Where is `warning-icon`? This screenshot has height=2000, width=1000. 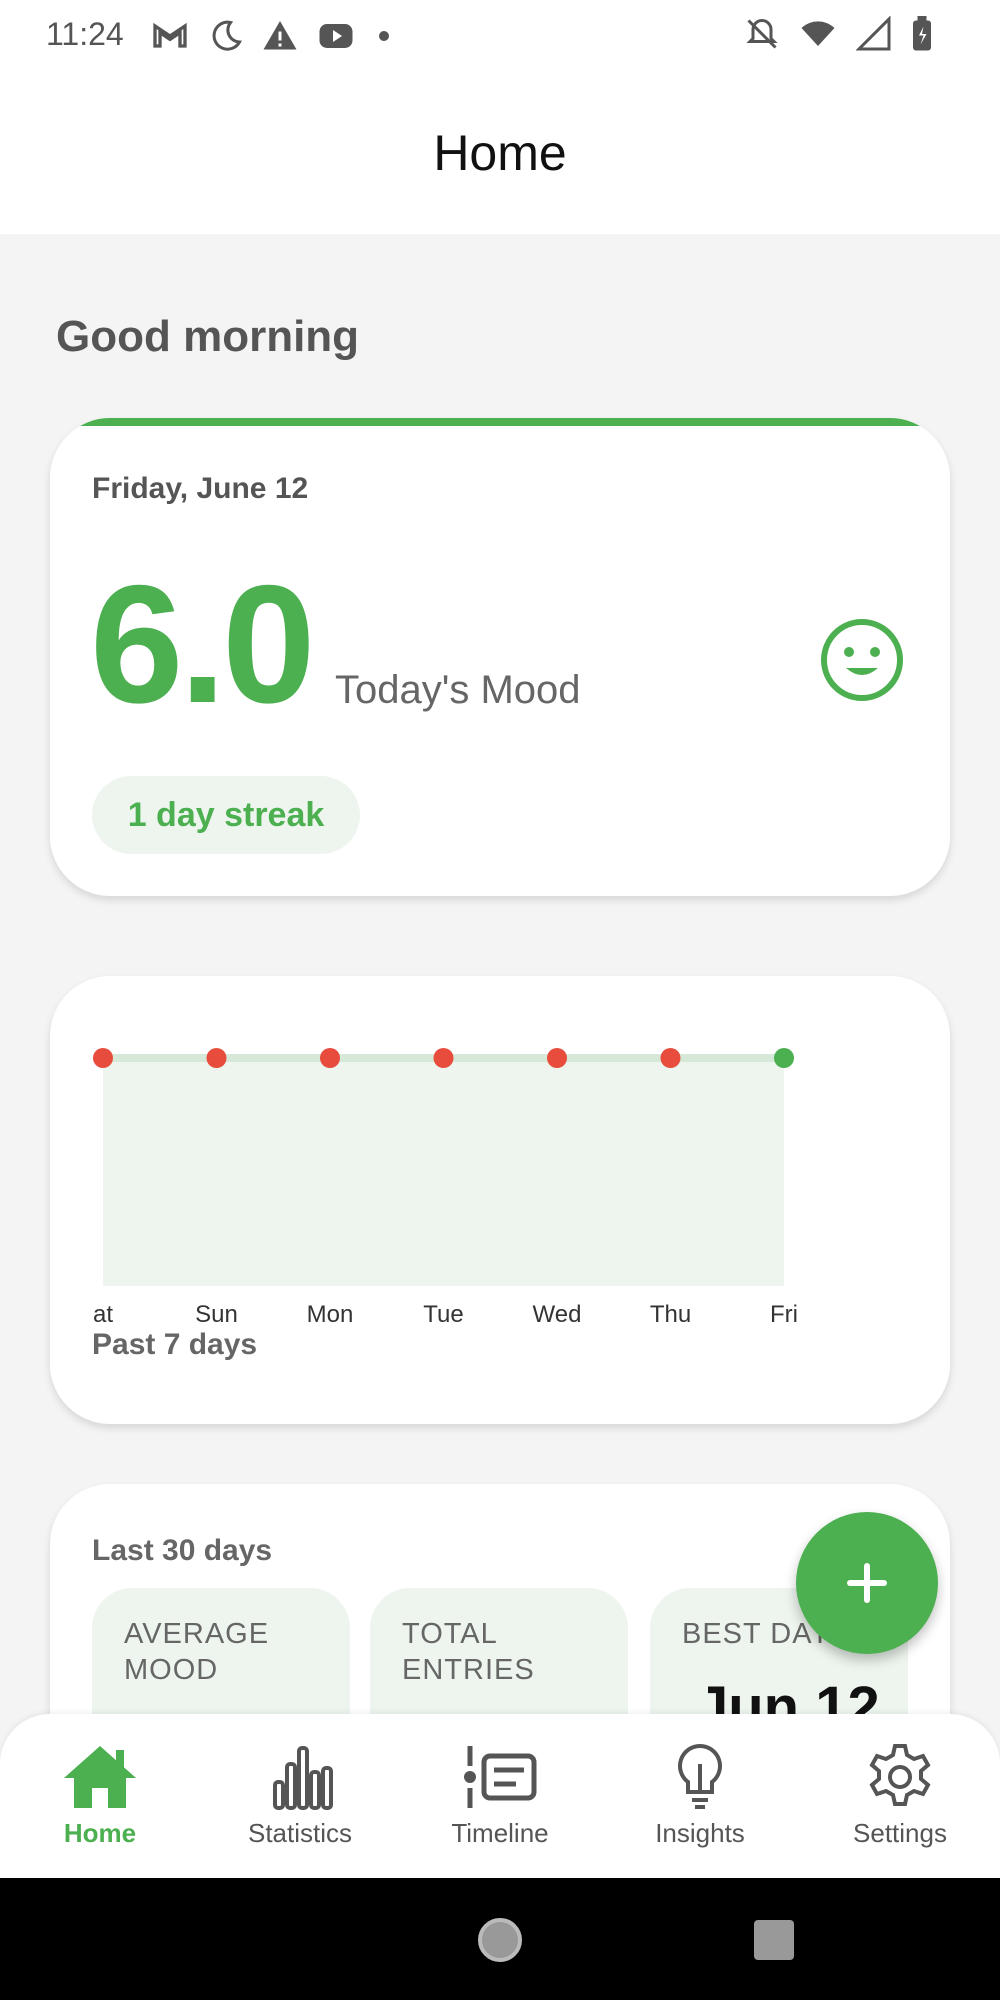
warning-icon is located at coordinates (280, 35).